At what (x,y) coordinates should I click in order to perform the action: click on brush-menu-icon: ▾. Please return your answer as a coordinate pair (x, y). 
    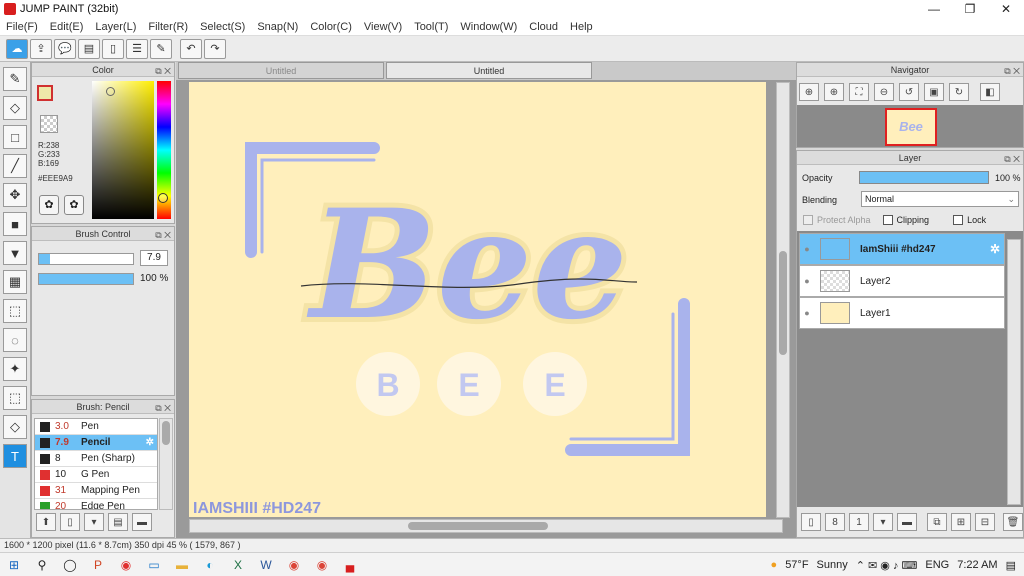
    Looking at the image, I should click on (94, 522).